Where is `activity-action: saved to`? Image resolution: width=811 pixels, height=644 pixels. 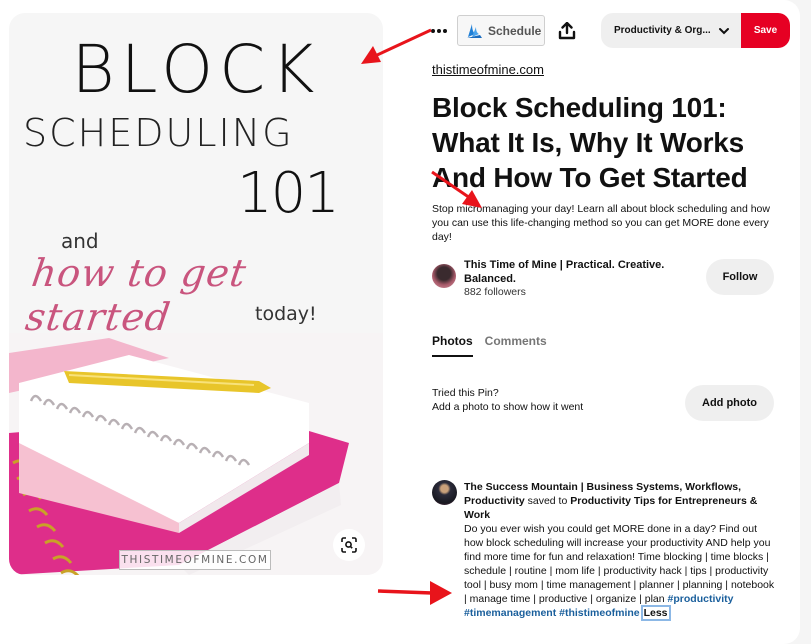 activity-action: saved to is located at coordinates (547, 501).